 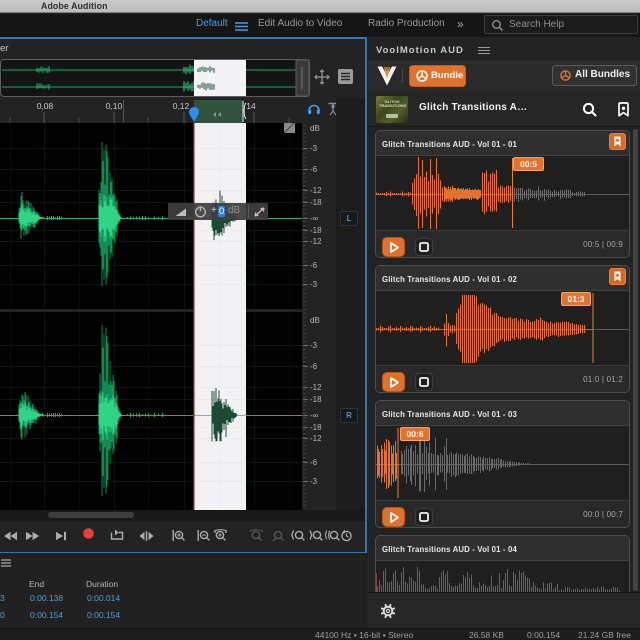 What do you see at coordinates (251, 106) in the screenshot?
I see `svg-text: 14` at bounding box center [251, 106].